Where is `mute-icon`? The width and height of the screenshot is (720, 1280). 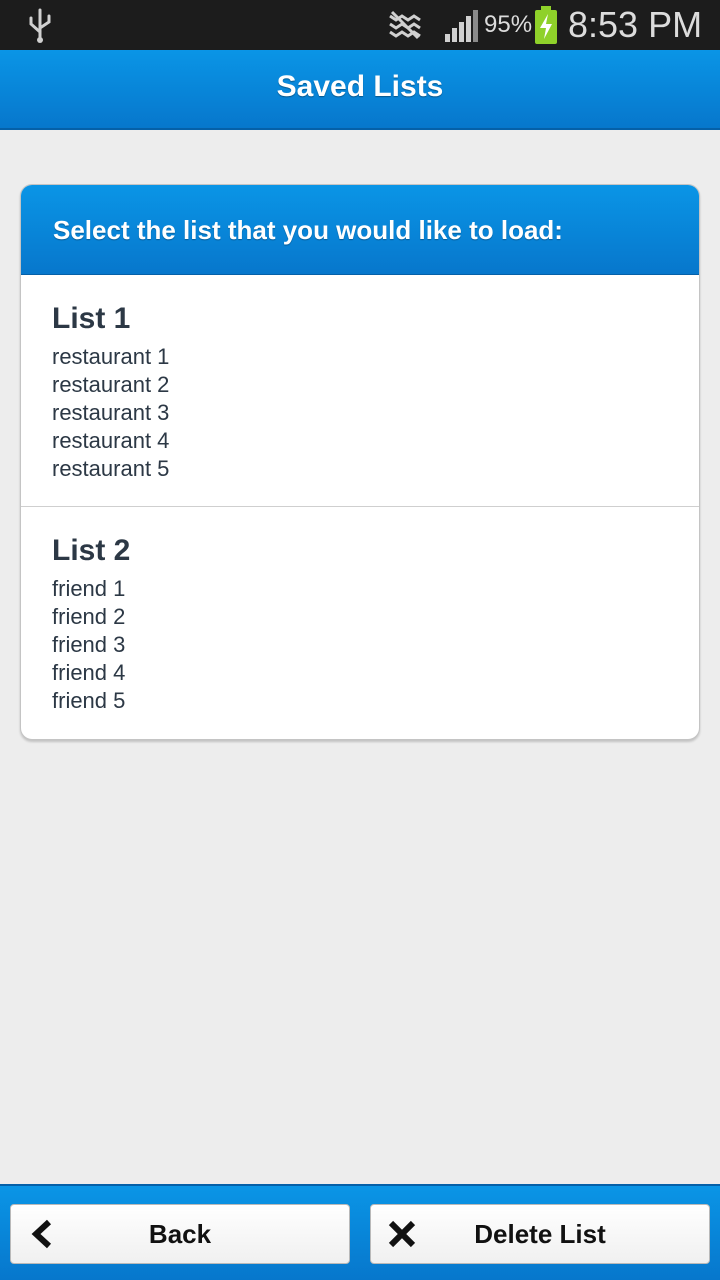
mute-icon is located at coordinates (406, 27).